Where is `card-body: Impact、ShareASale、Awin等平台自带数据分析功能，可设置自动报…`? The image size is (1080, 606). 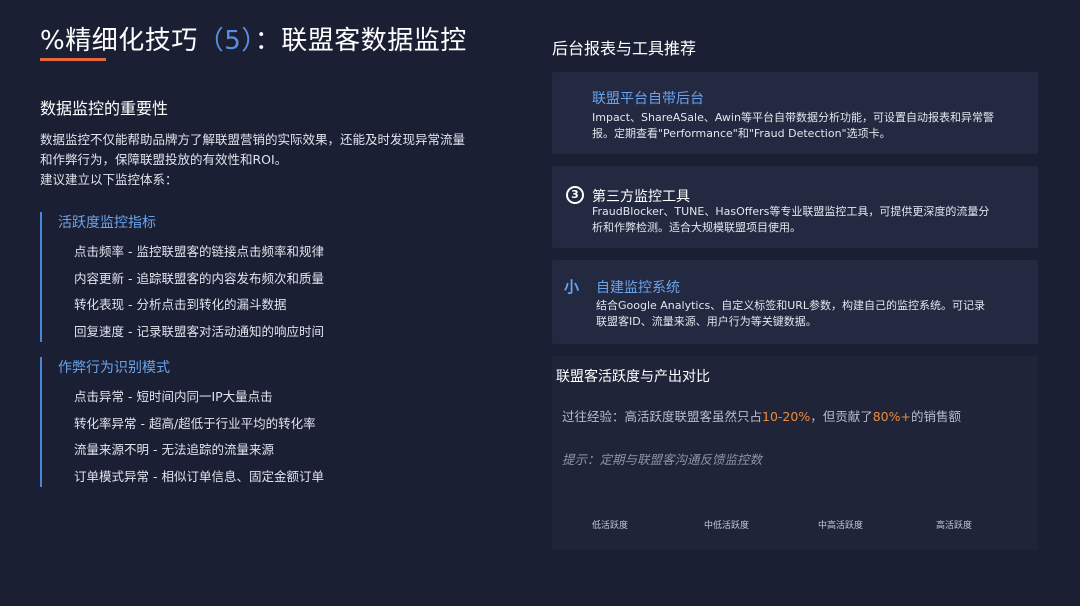
card-body: Impact、ShareASale、Awin等平台自带数据分析功能，可设置自动报… is located at coordinates (793, 125).